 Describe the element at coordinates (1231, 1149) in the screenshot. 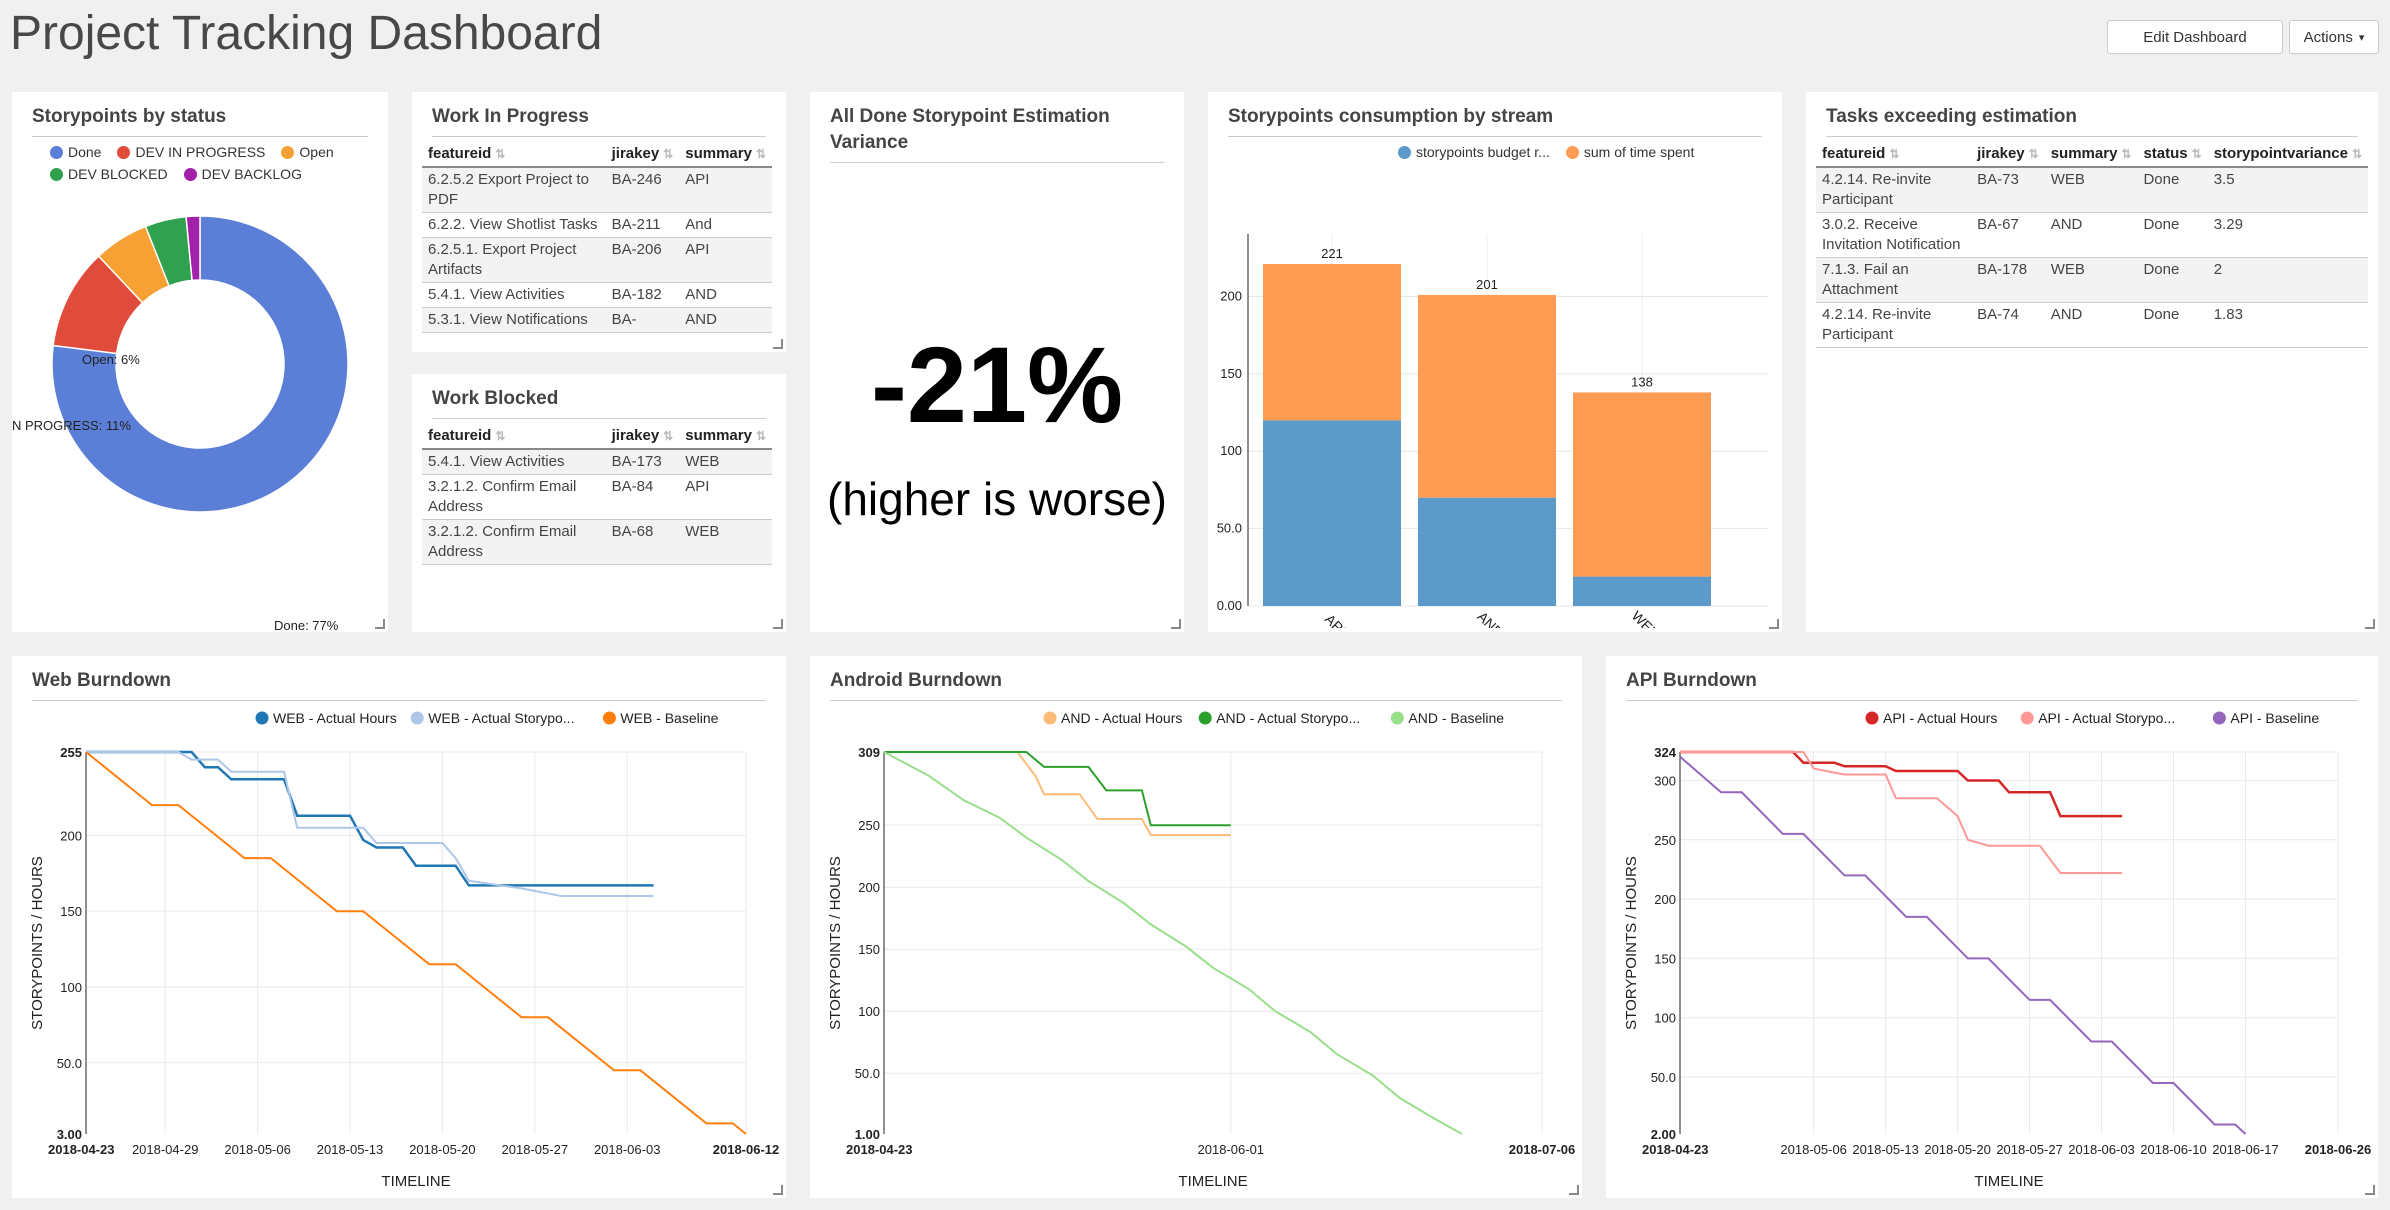

I see `x-tick-label: 2018-06-01` at that location.